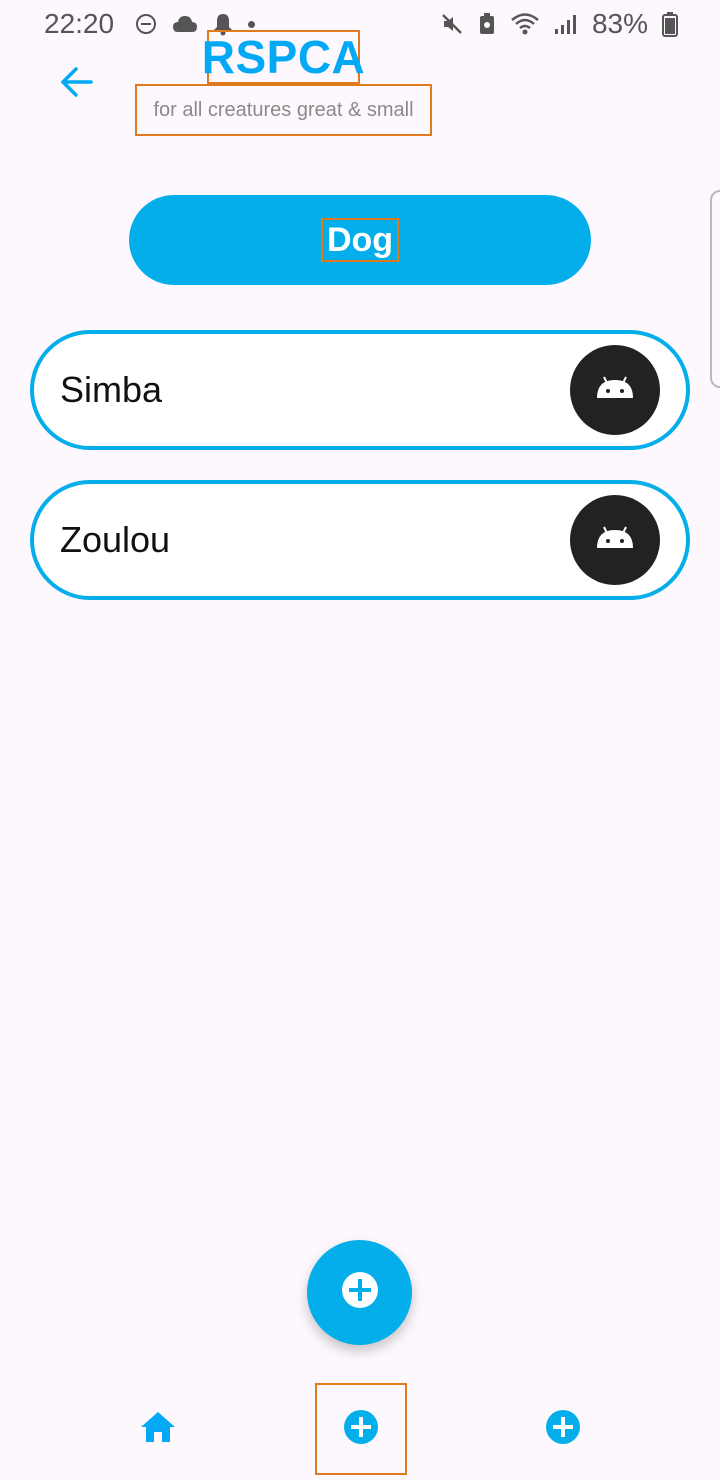 This screenshot has height=1480, width=720. What do you see at coordinates (185, 24) in the screenshot?
I see `cloud-icon` at bounding box center [185, 24].